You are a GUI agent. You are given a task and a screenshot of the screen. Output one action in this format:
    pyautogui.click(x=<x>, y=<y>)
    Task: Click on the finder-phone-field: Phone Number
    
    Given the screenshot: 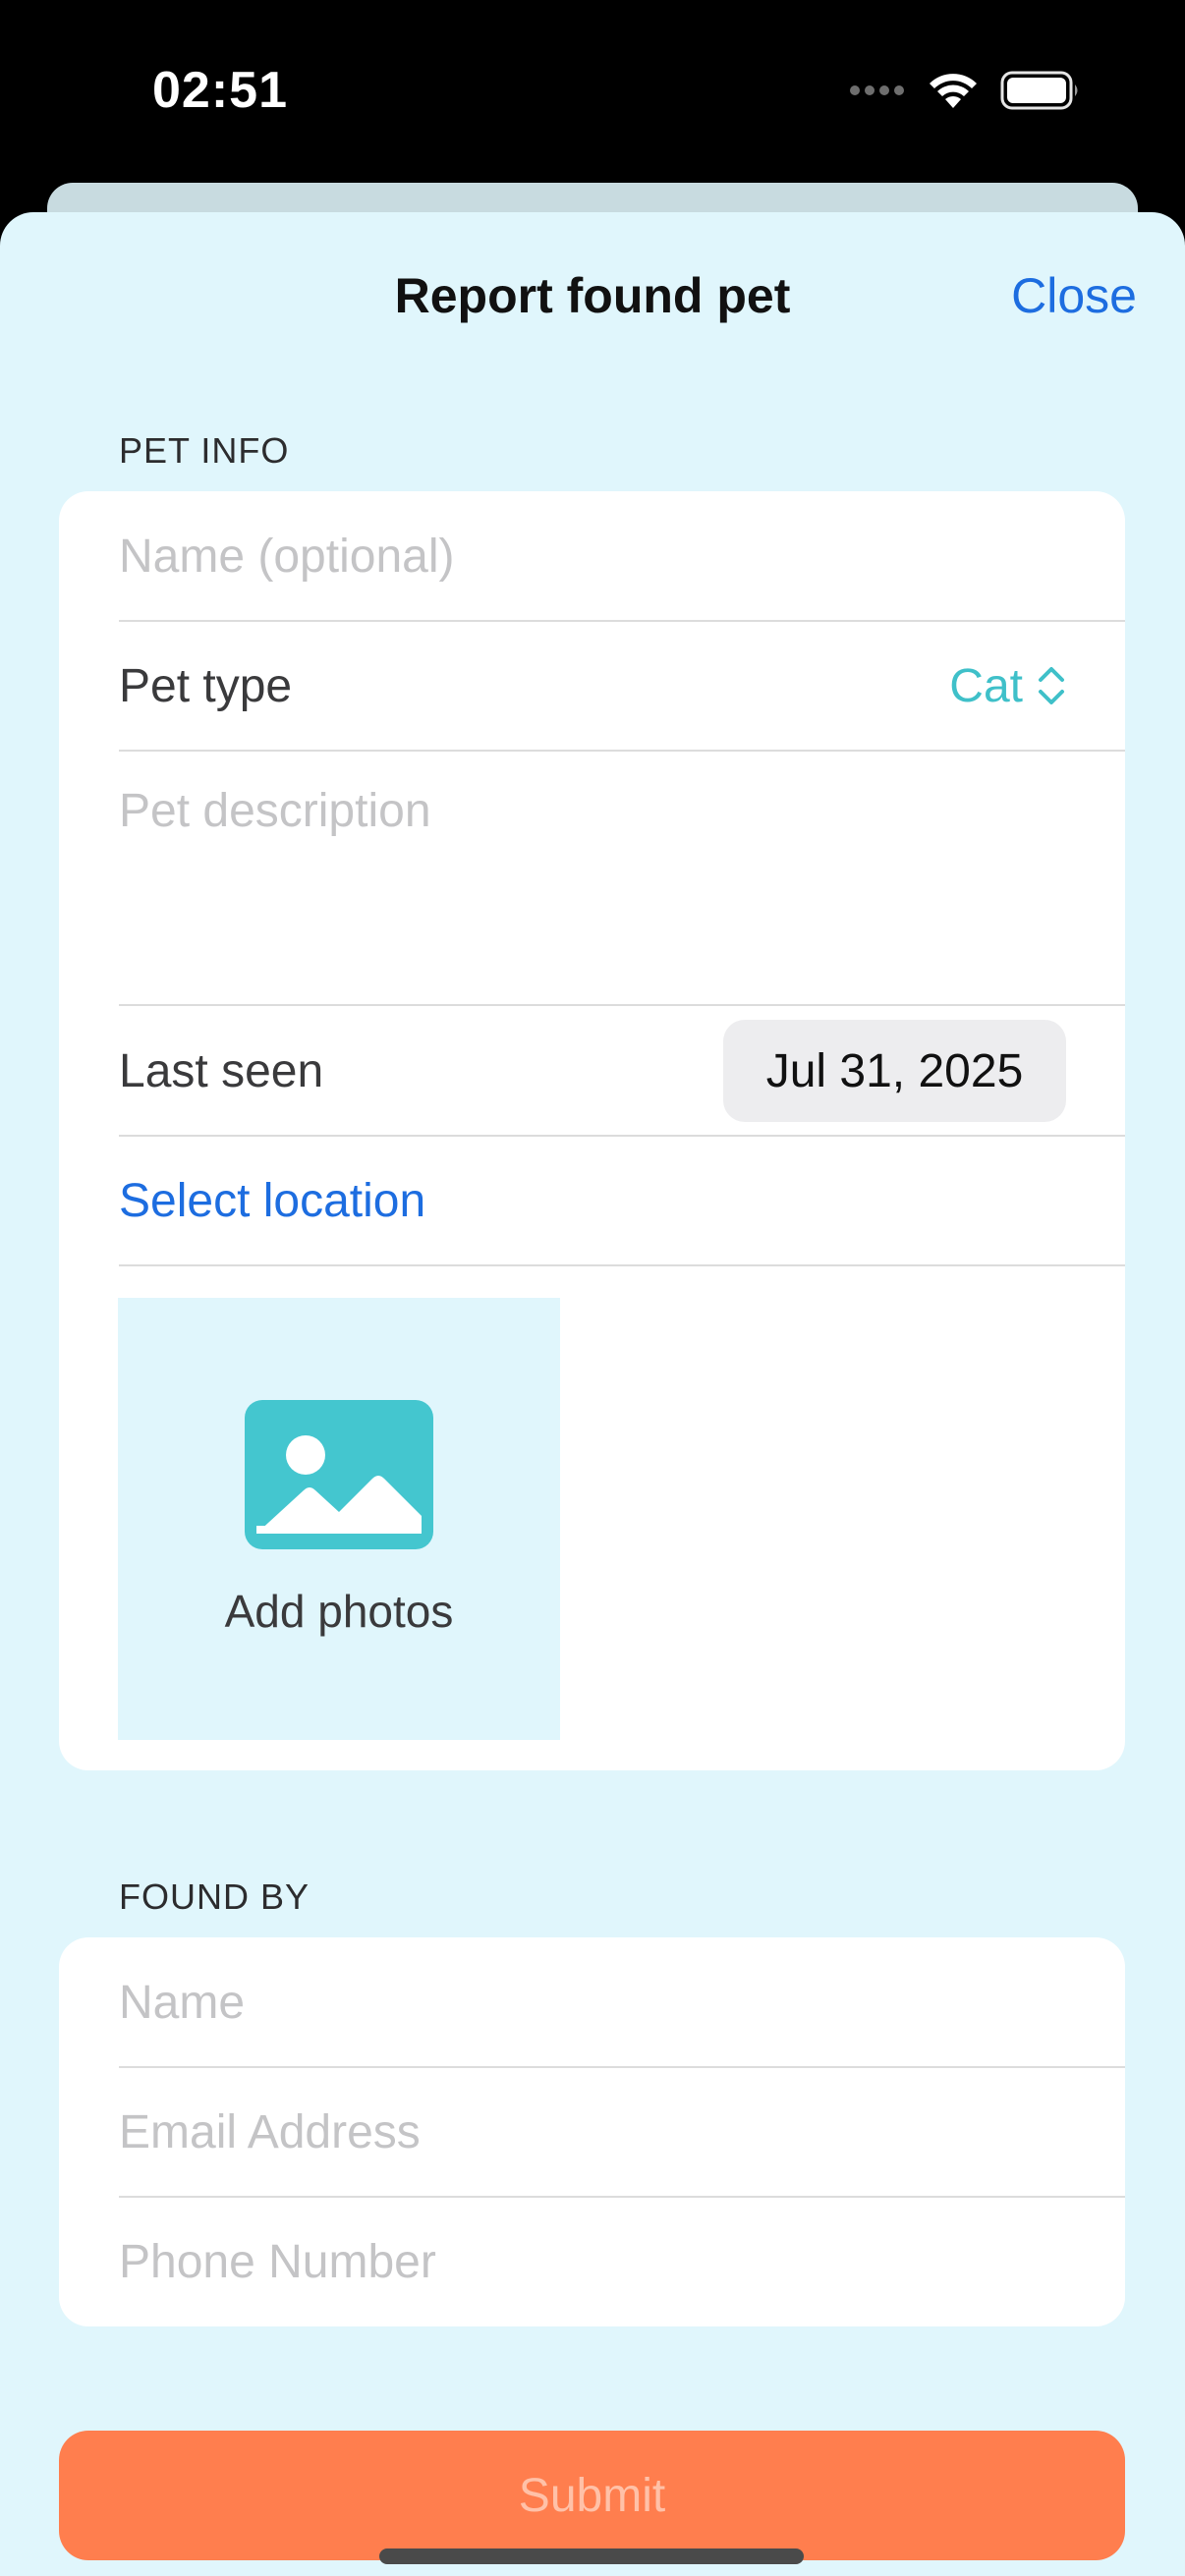 What is the action you would take?
    pyautogui.click(x=622, y=2261)
    